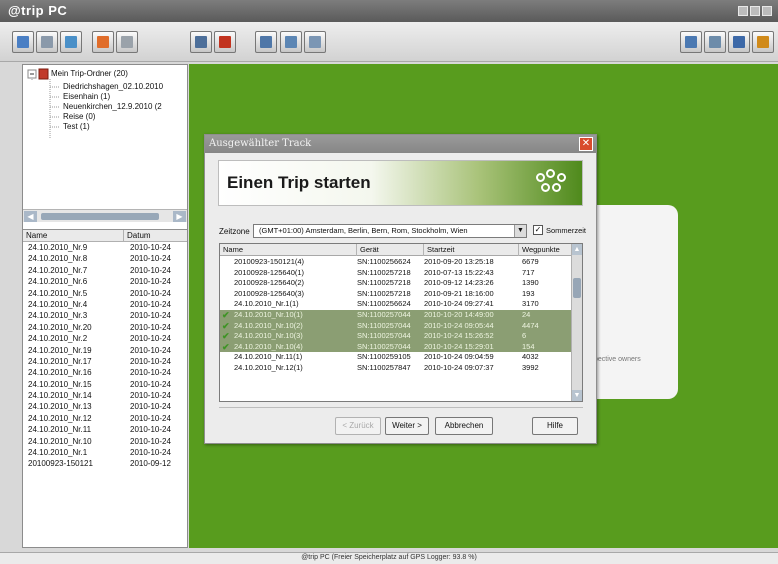  I want to click on dropdown-arrow-icon: ▼, so click(520, 231).